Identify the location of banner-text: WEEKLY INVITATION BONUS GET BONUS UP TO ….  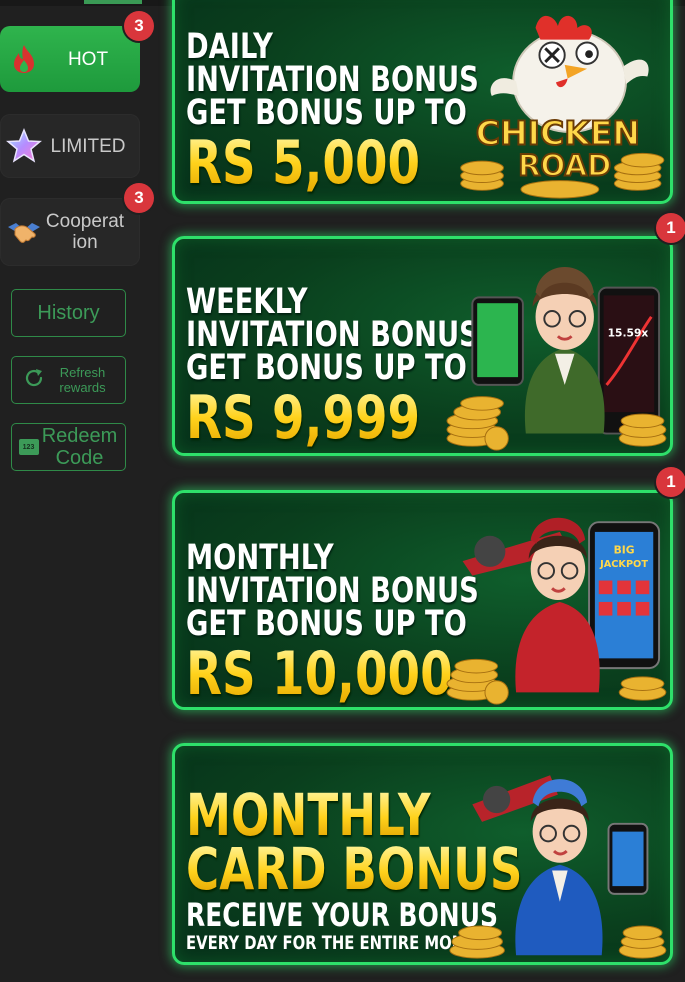
(332, 367).